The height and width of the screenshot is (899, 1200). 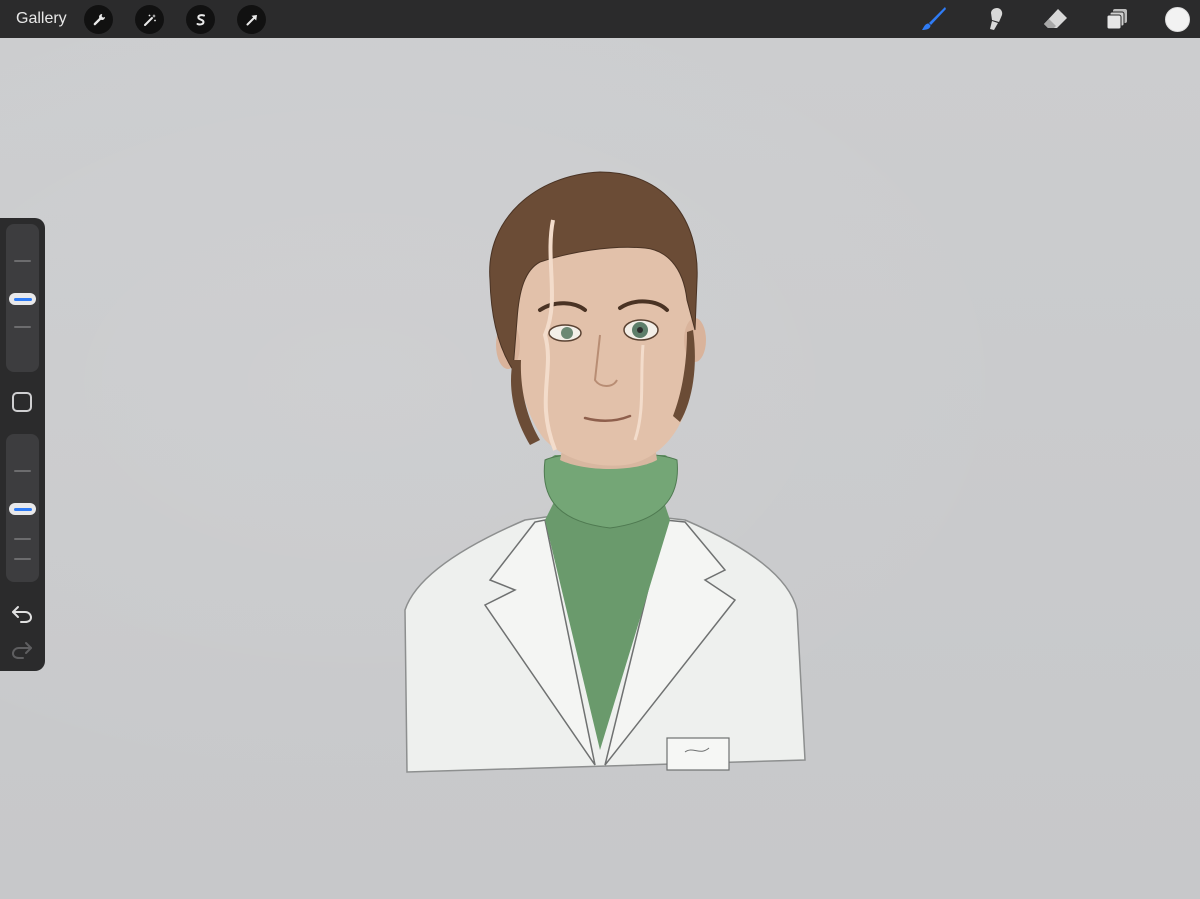 I want to click on transform-arrow-icon, so click(x=251, y=19).